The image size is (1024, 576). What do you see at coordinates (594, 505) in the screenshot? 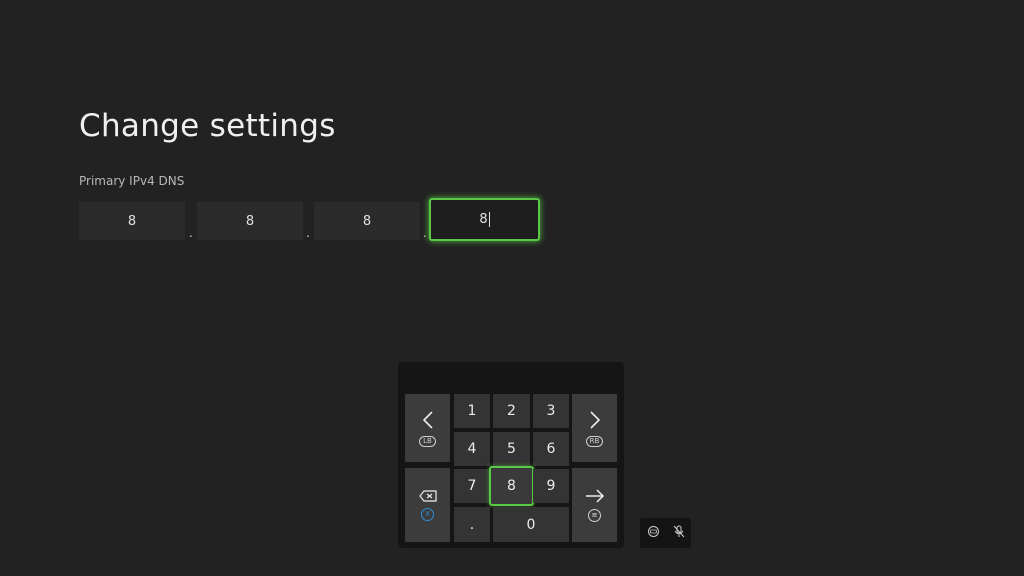
I see `enter-key: ≡` at bounding box center [594, 505].